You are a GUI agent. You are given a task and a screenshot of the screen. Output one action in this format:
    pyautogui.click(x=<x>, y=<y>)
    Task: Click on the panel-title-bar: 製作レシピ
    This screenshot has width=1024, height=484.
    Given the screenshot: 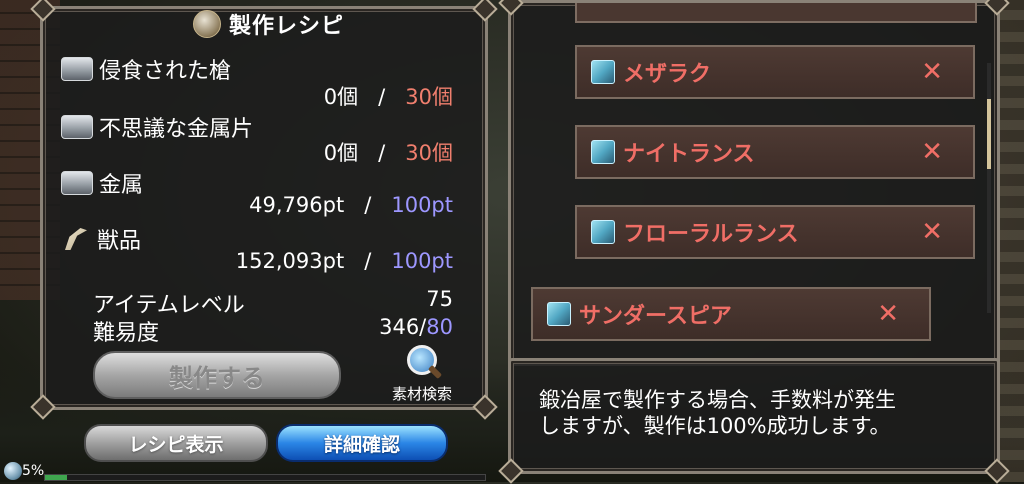 What is the action you would take?
    pyautogui.click(x=288, y=24)
    